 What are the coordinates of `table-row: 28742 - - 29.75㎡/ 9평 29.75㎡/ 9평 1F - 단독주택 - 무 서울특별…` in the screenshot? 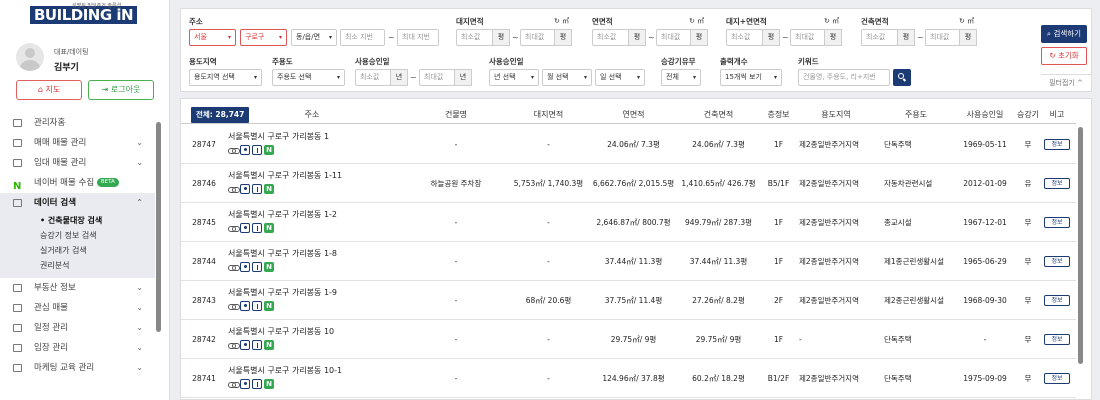 It's located at (628, 339).